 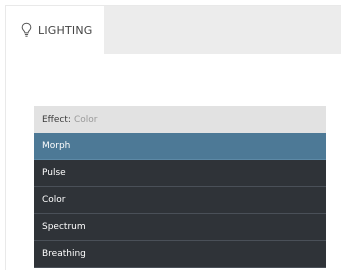 What do you see at coordinates (54, 200) in the screenshot?
I see `effect-option-label: Color` at bounding box center [54, 200].